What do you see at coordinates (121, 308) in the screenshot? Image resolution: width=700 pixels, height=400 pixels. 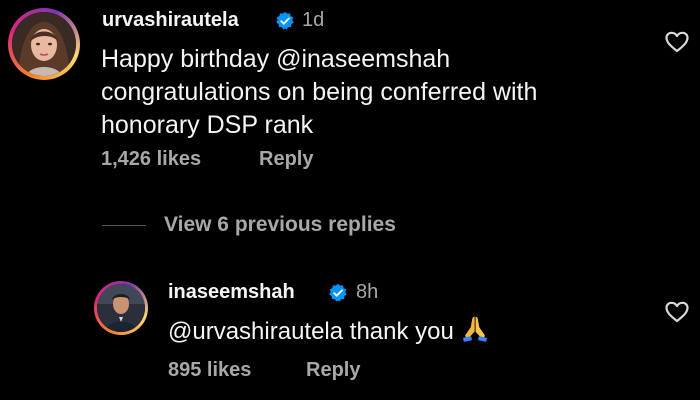 I see `avatar-inaseemshah` at bounding box center [121, 308].